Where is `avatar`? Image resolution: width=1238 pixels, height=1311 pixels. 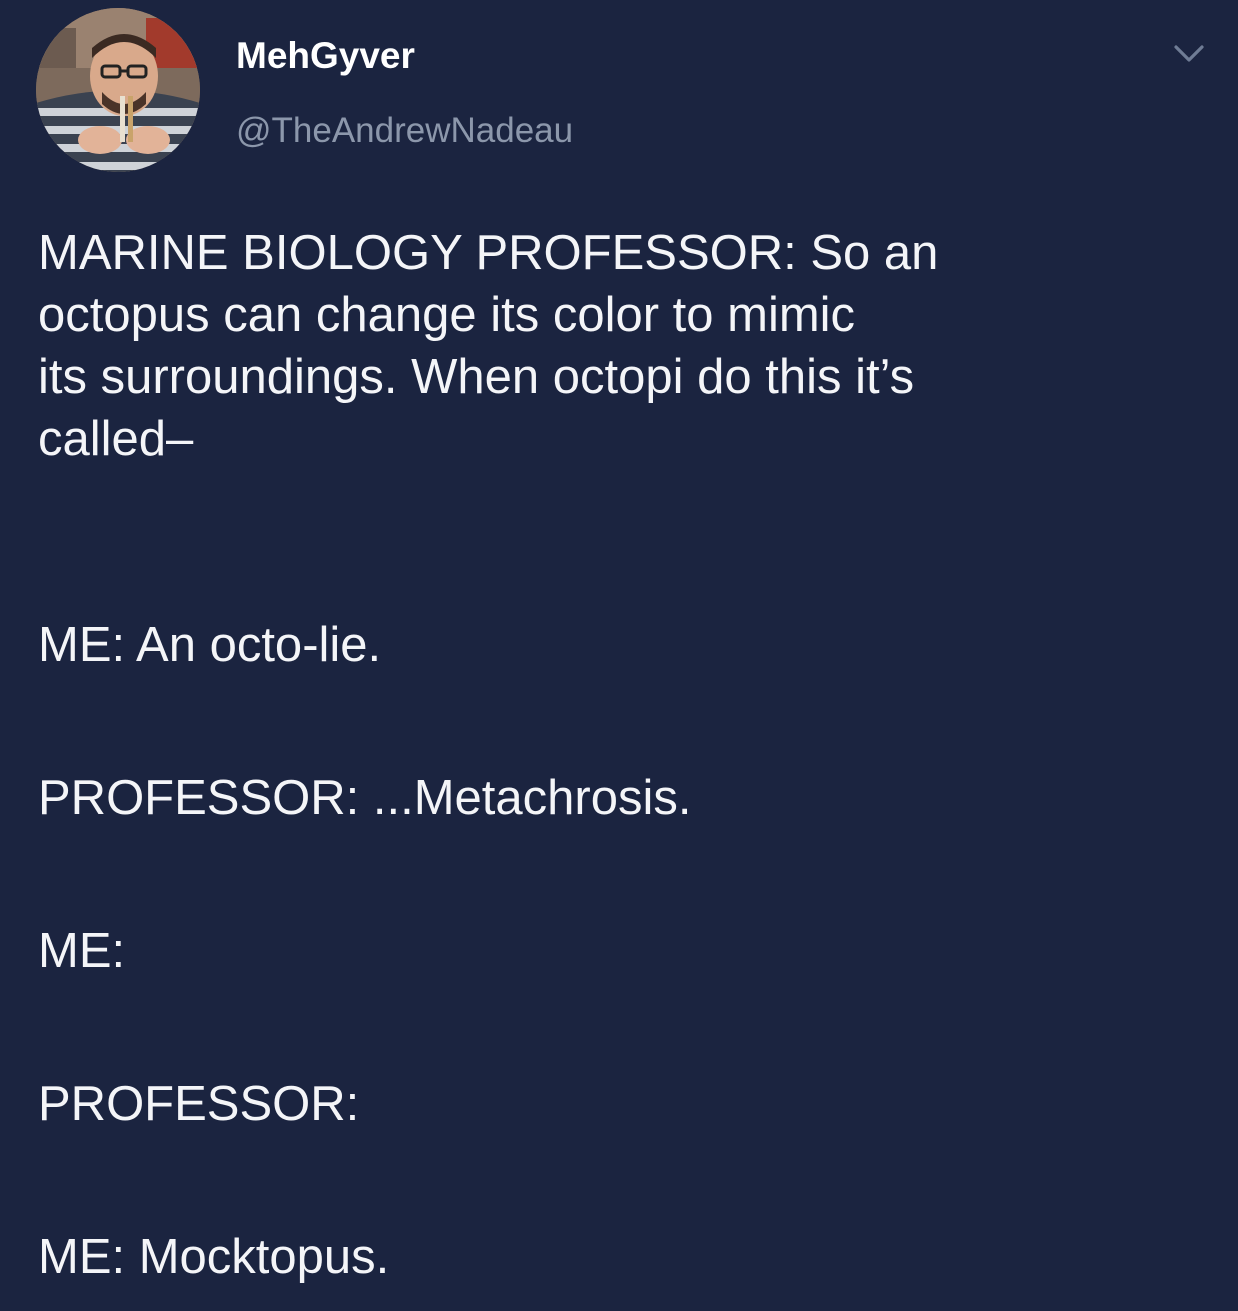
avatar is located at coordinates (118, 90).